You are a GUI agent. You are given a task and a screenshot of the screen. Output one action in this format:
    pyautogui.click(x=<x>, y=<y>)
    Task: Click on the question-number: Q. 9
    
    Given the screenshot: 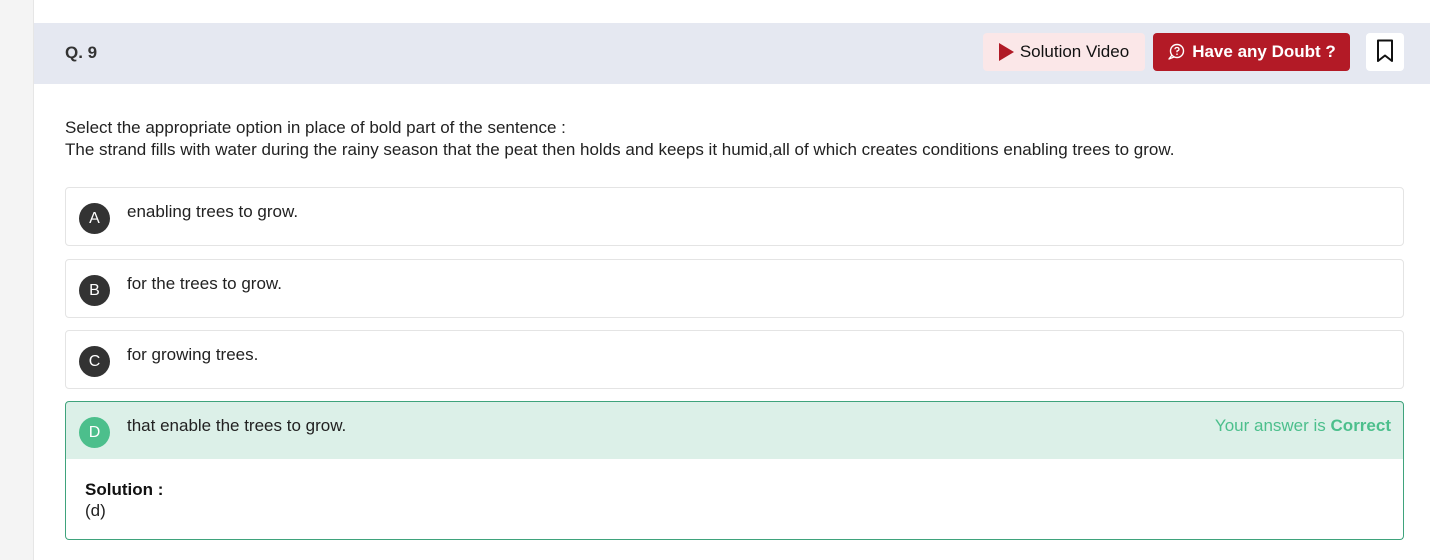 What is the action you would take?
    pyautogui.click(x=81, y=52)
    